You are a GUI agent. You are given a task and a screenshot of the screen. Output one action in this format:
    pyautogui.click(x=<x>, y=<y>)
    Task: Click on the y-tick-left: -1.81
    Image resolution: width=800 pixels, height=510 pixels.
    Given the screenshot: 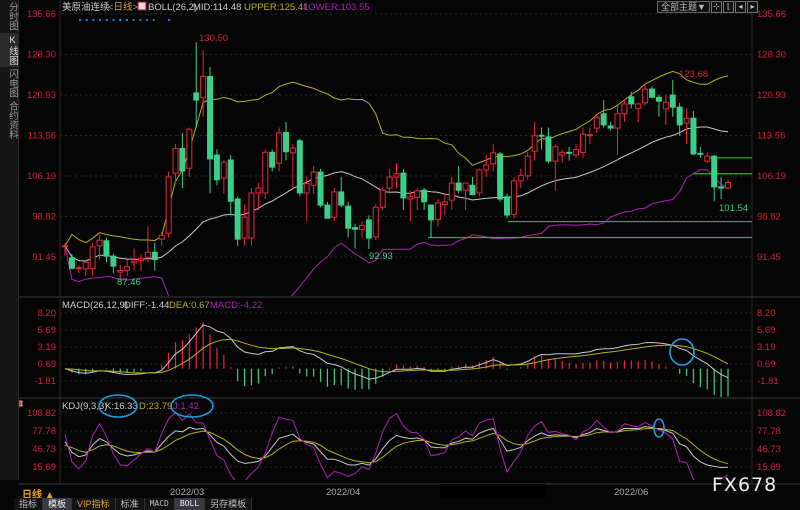 What is the action you would take?
    pyautogui.click(x=45, y=381)
    